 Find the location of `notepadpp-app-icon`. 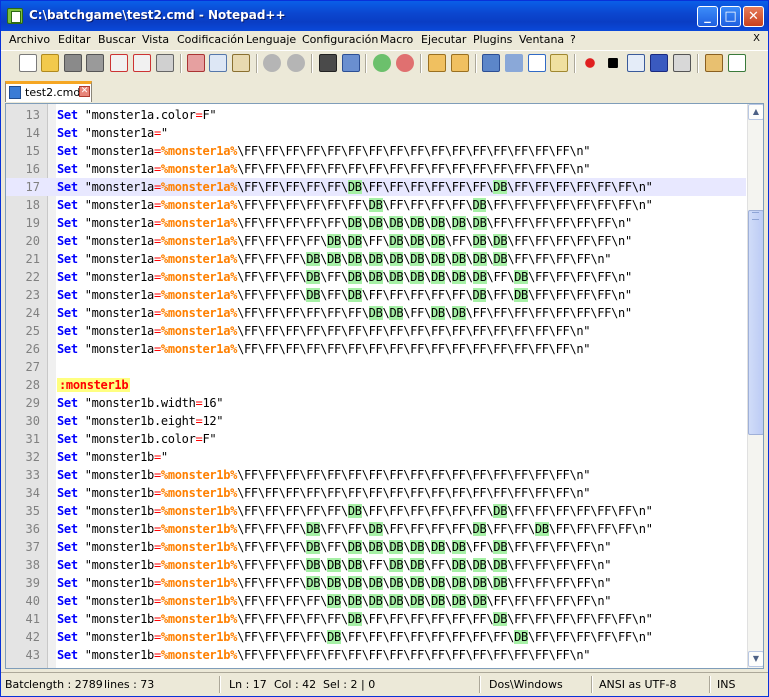

notepadpp-app-icon is located at coordinates (15, 16).